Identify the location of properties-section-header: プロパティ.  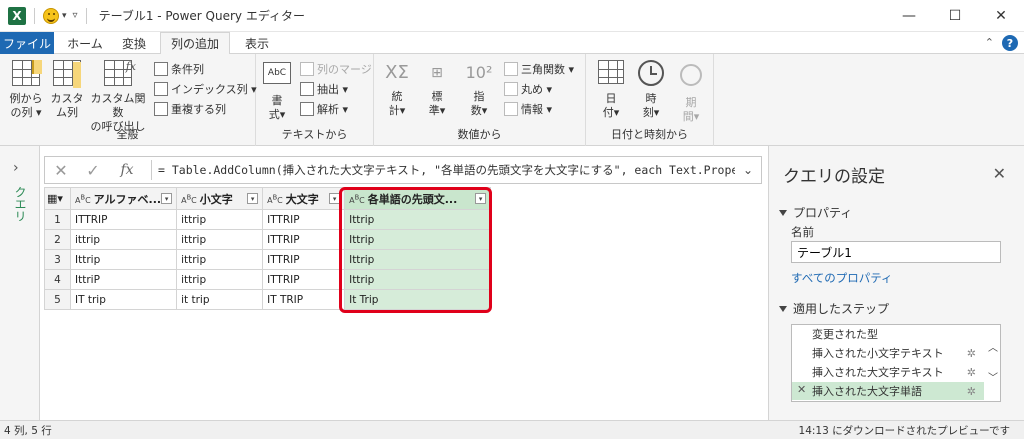
(815, 212).